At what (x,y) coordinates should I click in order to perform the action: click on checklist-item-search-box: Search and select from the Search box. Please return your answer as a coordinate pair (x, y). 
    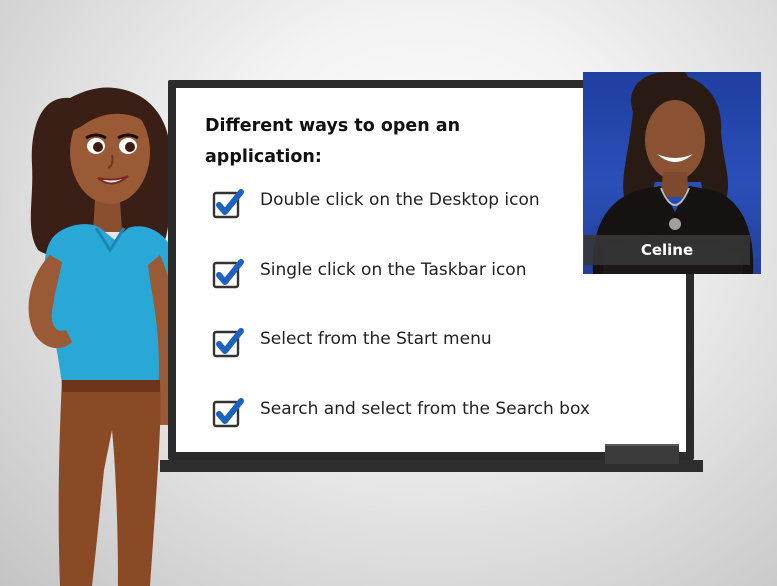
    Looking at the image, I should click on (432, 425).